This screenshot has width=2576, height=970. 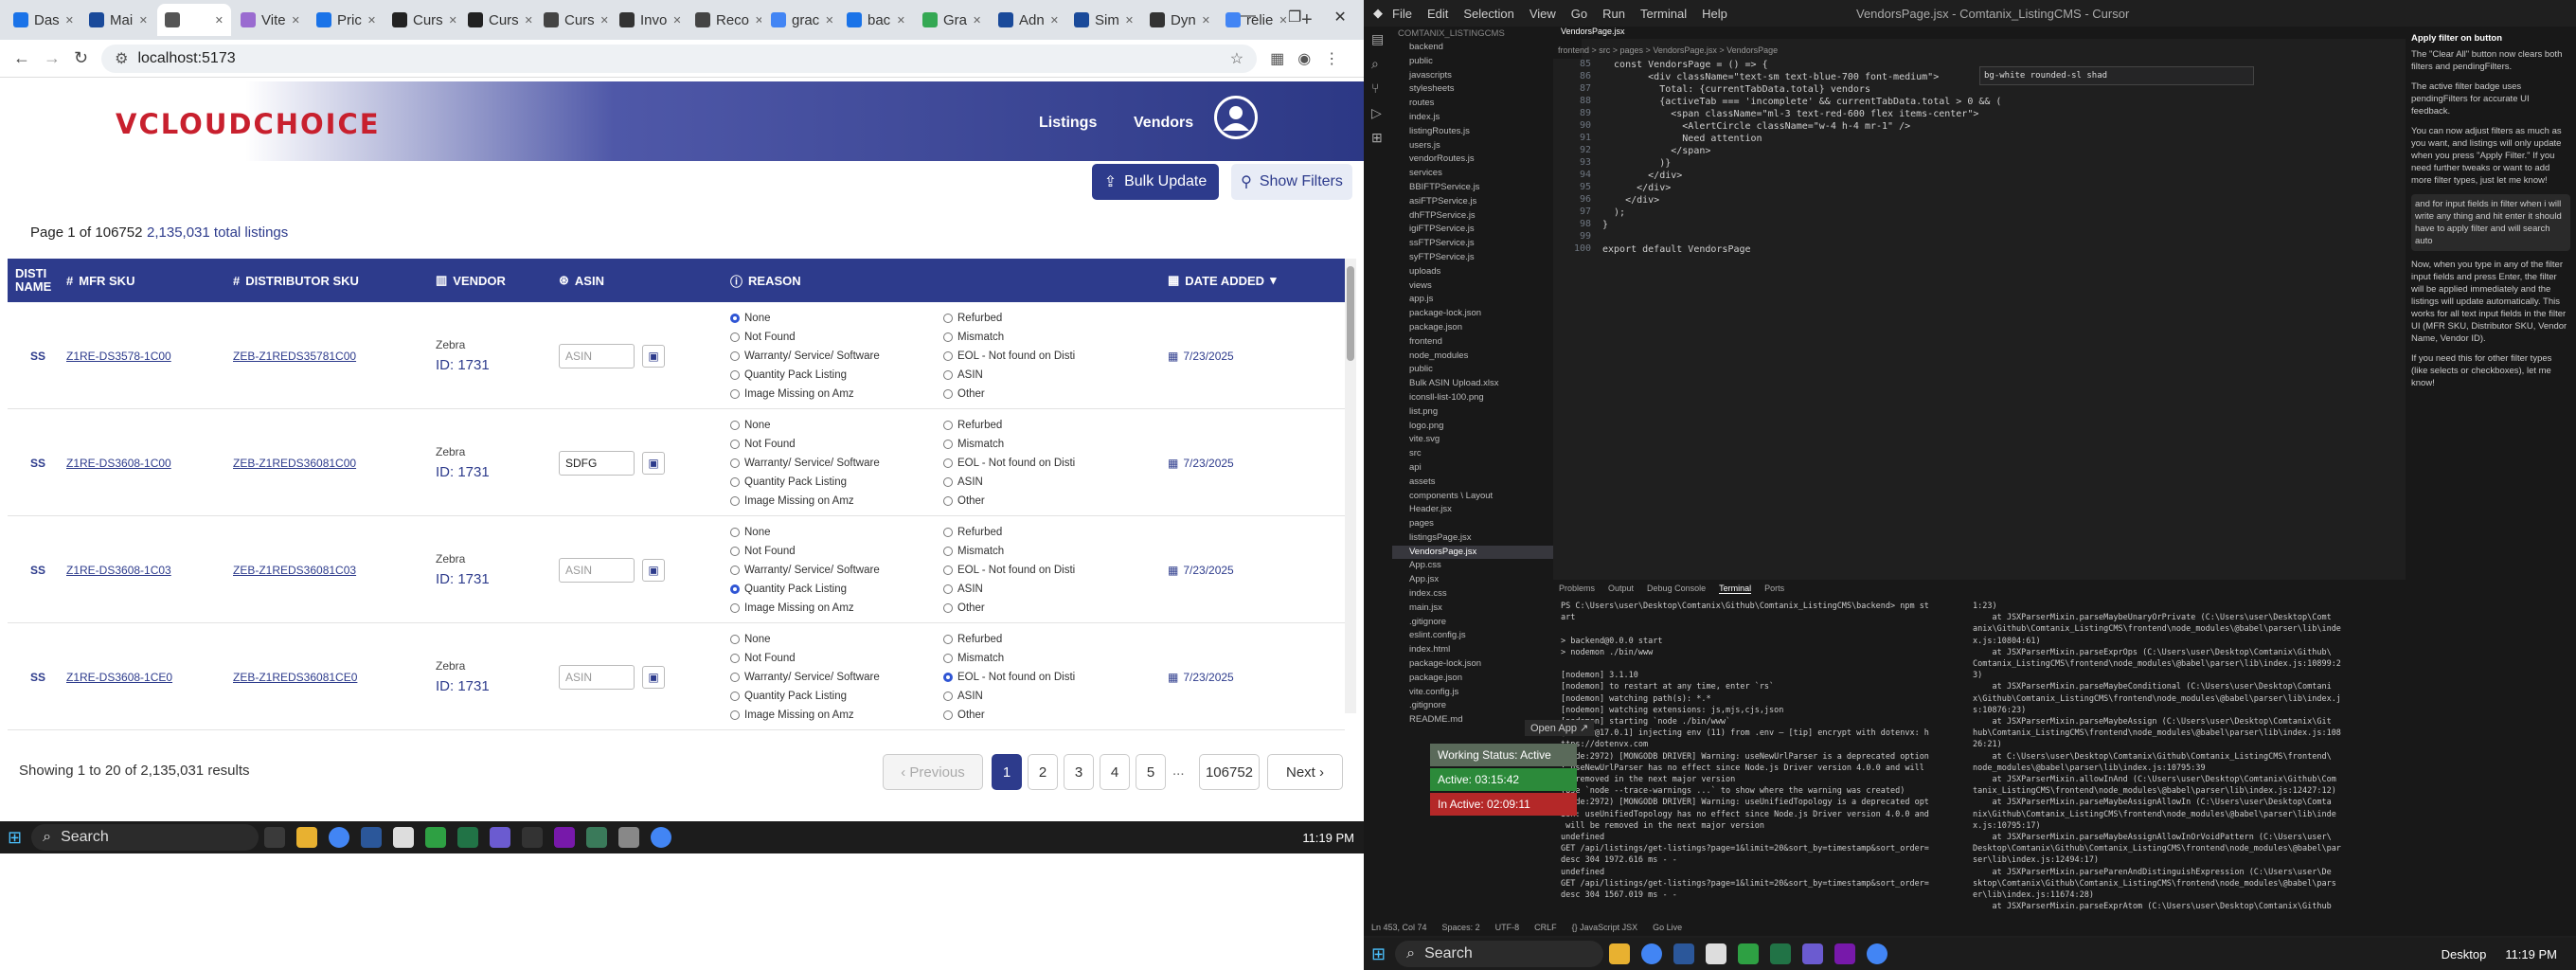 What do you see at coordinates (1079, 772) in the screenshot?
I see `page-3-button: 3` at bounding box center [1079, 772].